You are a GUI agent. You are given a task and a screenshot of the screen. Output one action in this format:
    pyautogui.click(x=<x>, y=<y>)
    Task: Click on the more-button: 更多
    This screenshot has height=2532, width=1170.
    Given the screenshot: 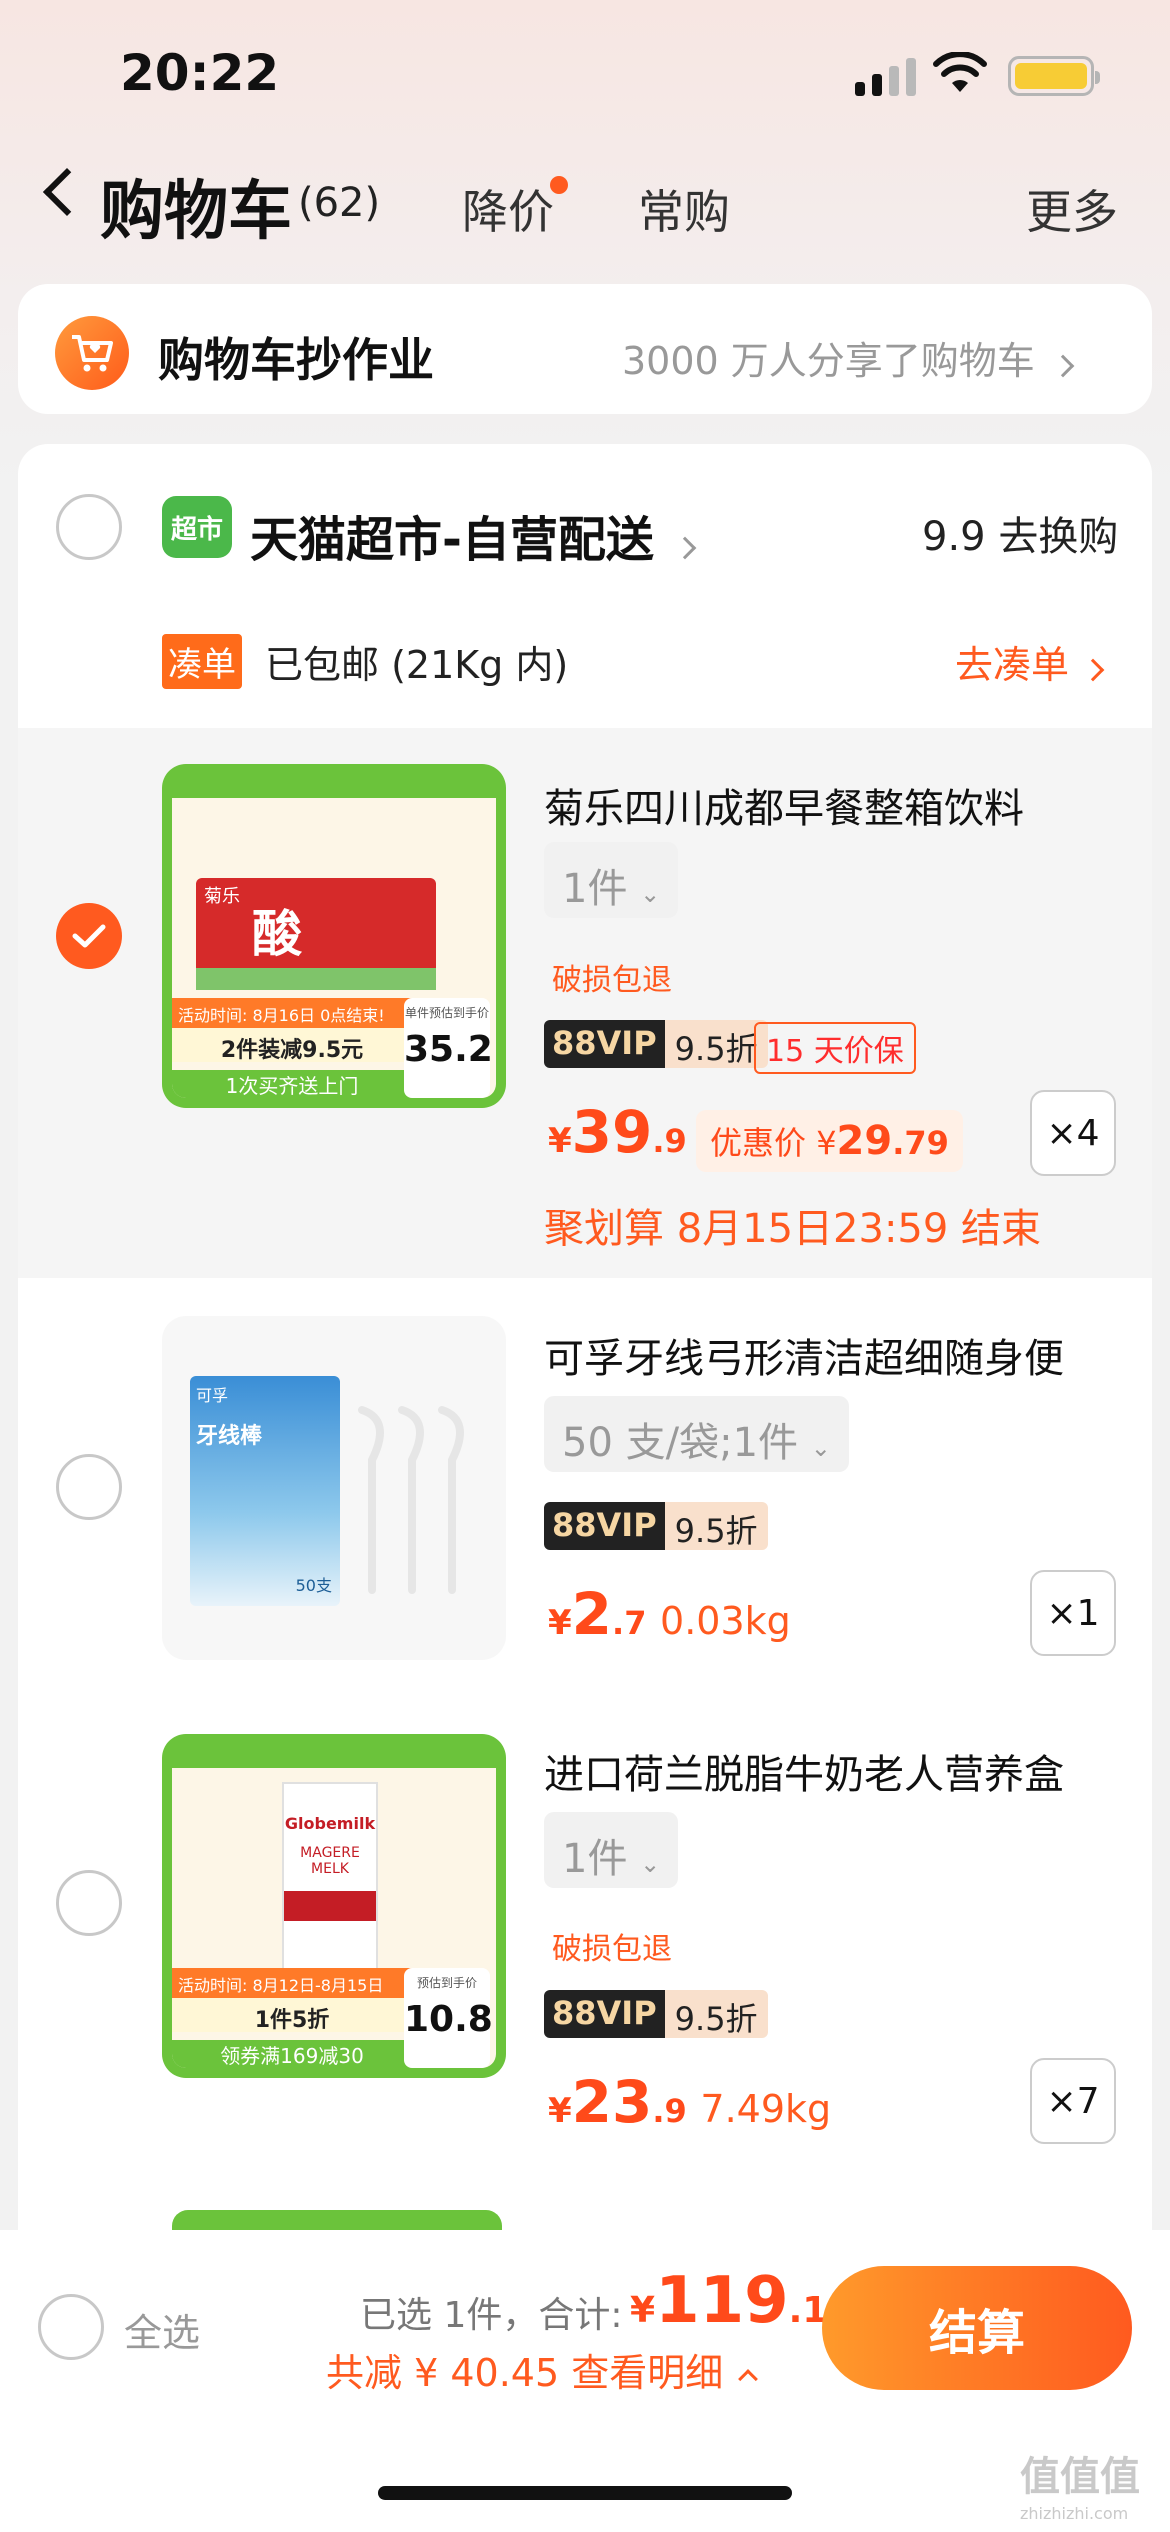 What is the action you would take?
    pyautogui.click(x=1072, y=209)
    